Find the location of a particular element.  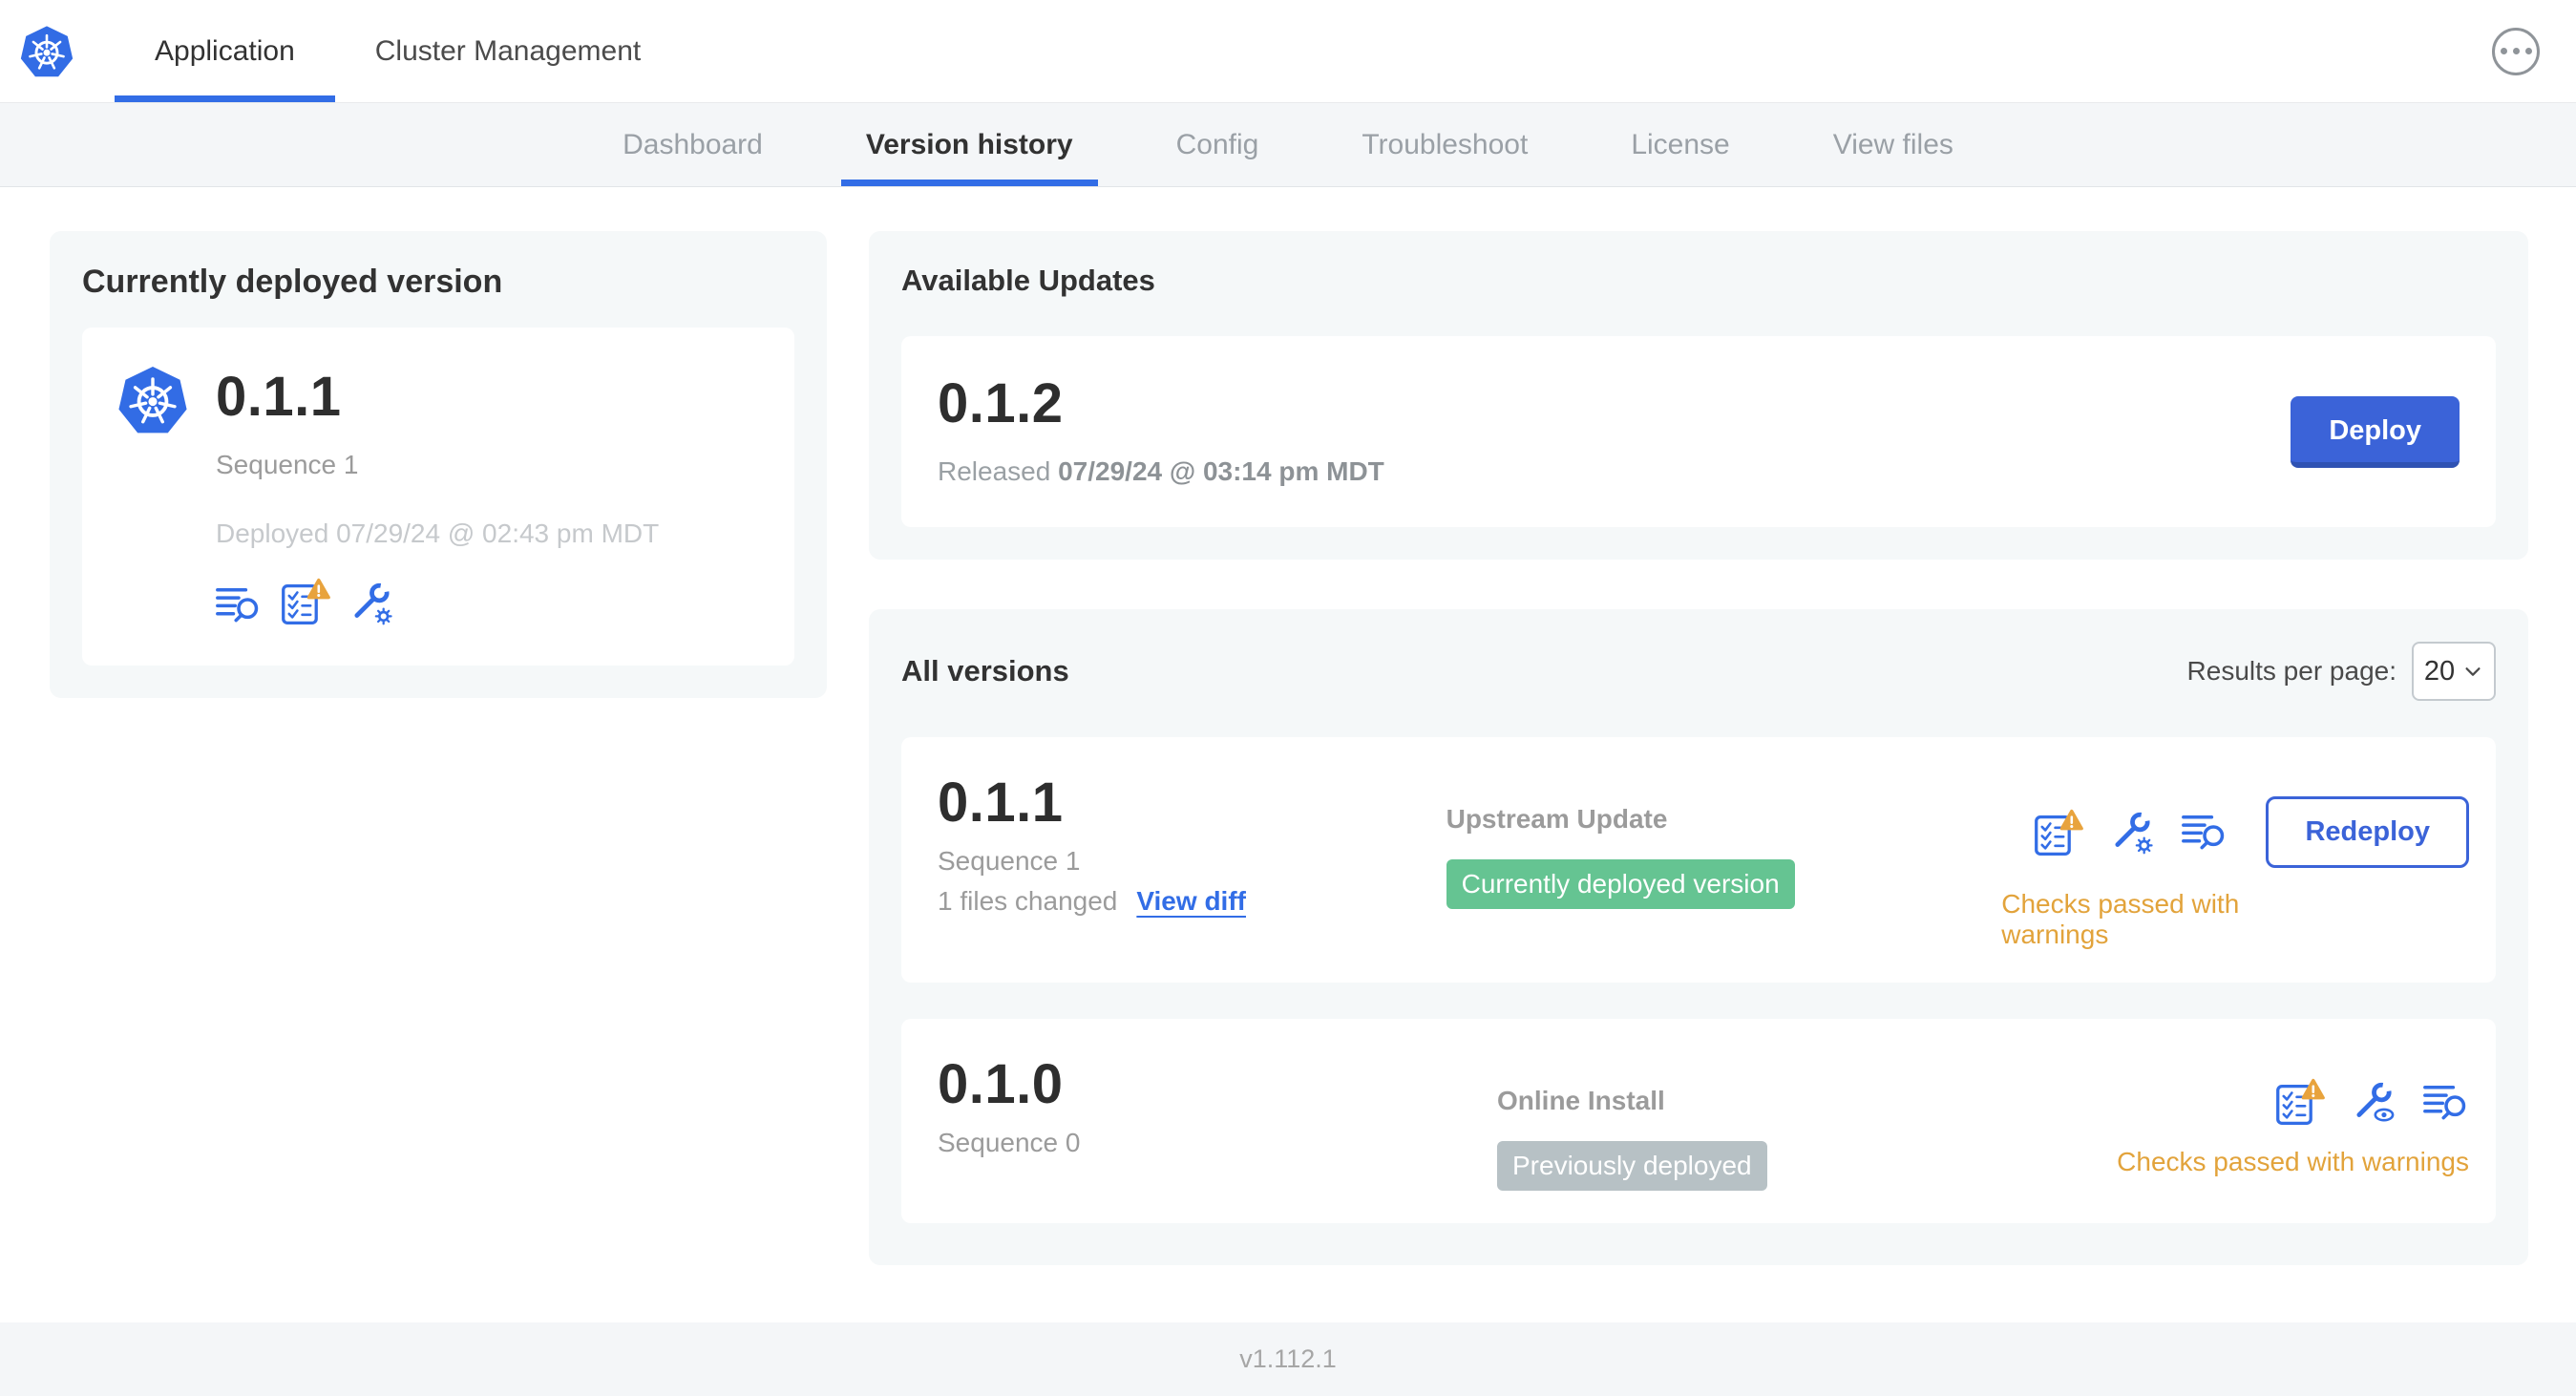

kubernetes-logo-icon is located at coordinates (46, 51).